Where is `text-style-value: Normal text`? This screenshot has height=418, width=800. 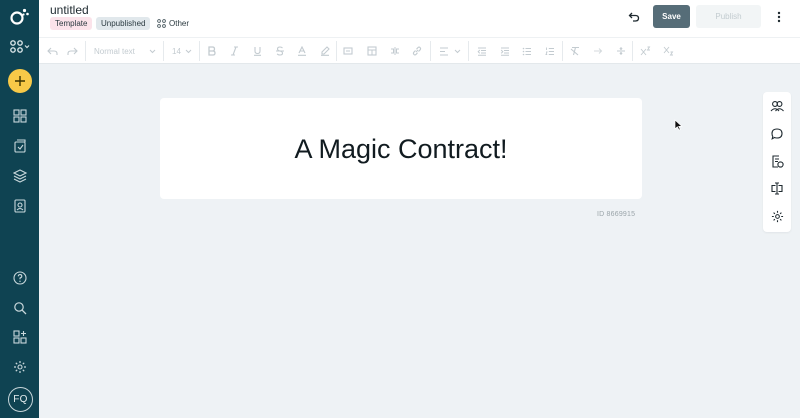 text-style-value: Normal text is located at coordinates (114, 51).